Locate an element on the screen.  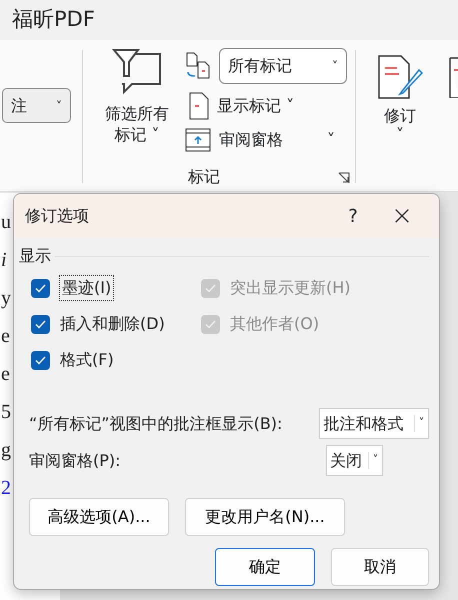
document-text: 2 is located at coordinates (6, 488).